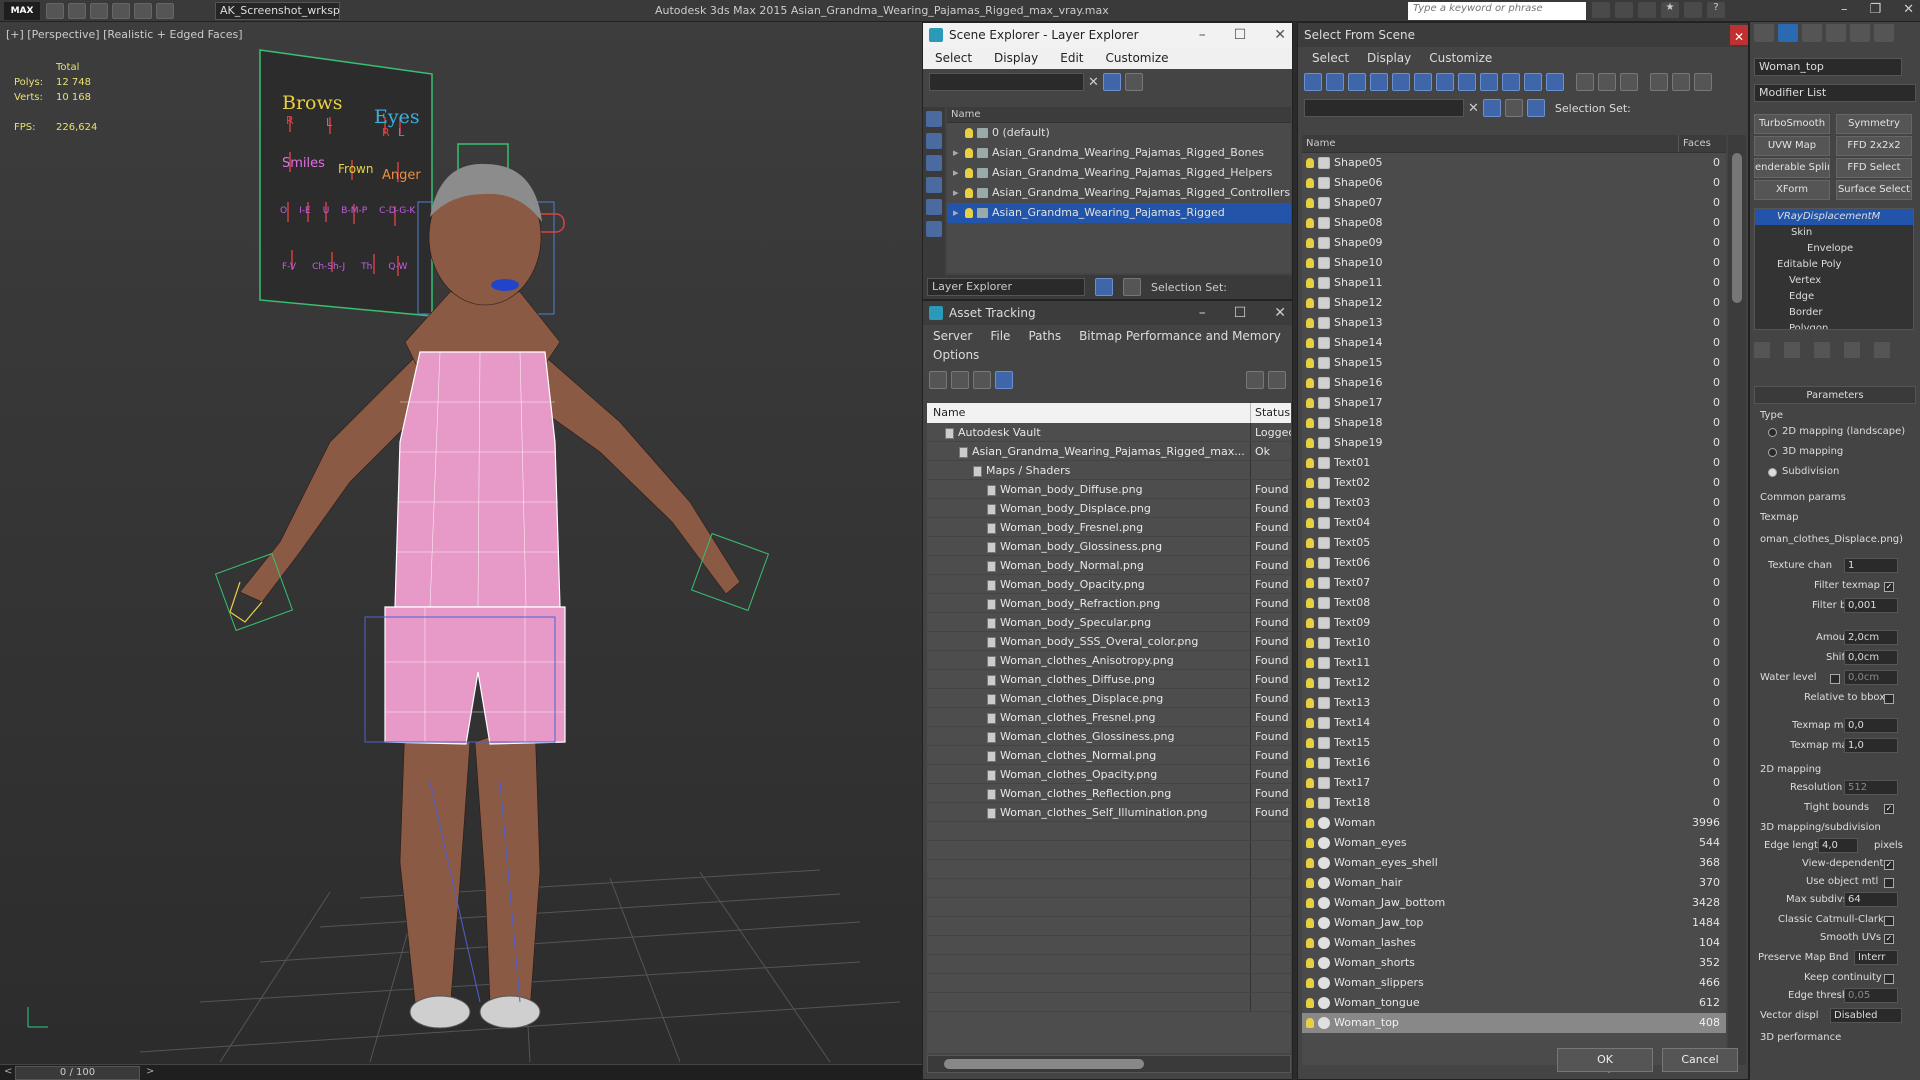 The width and height of the screenshot is (1920, 1080). What do you see at coordinates (1514, 303) in the screenshot?
I see `object-row: Shape12 0` at bounding box center [1514, 303].